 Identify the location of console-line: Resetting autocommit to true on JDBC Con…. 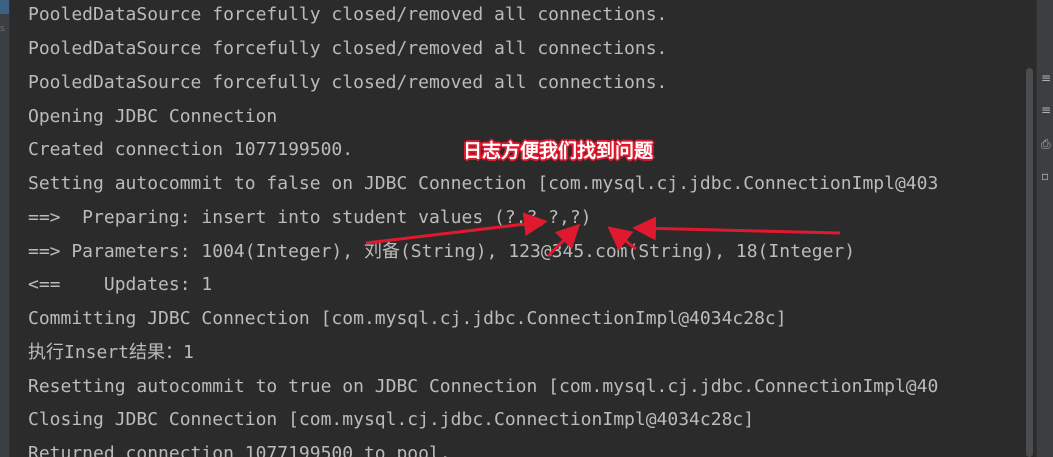
(483, 386).